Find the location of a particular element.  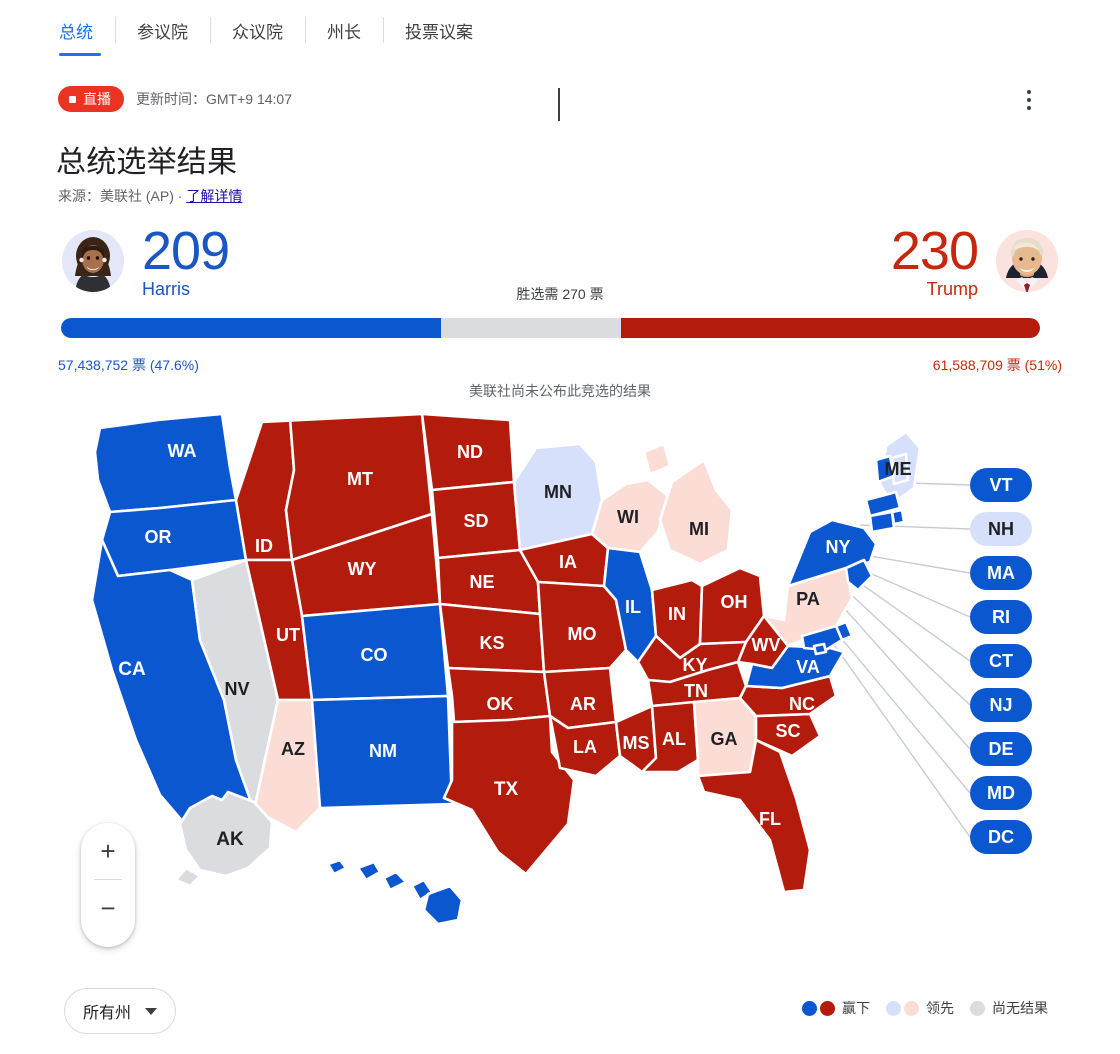

tab-label: 投票议案 is located at coordinates (439, 32).